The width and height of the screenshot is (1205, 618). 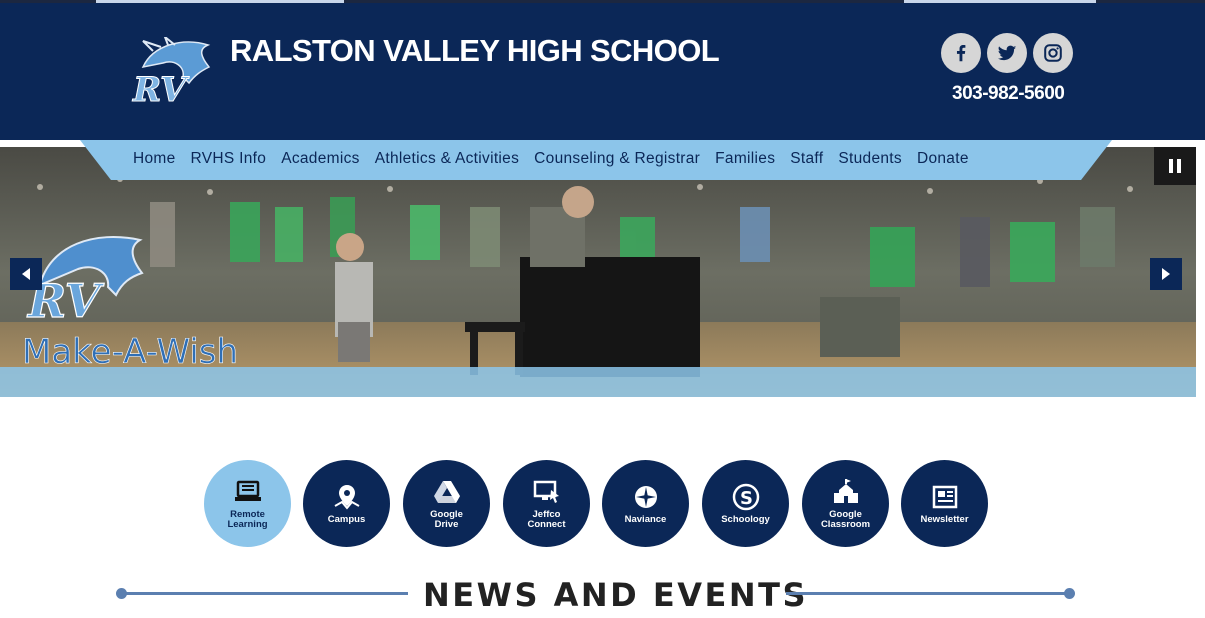 I want to click on laptop-book-icon, so click(x=247, y=490).